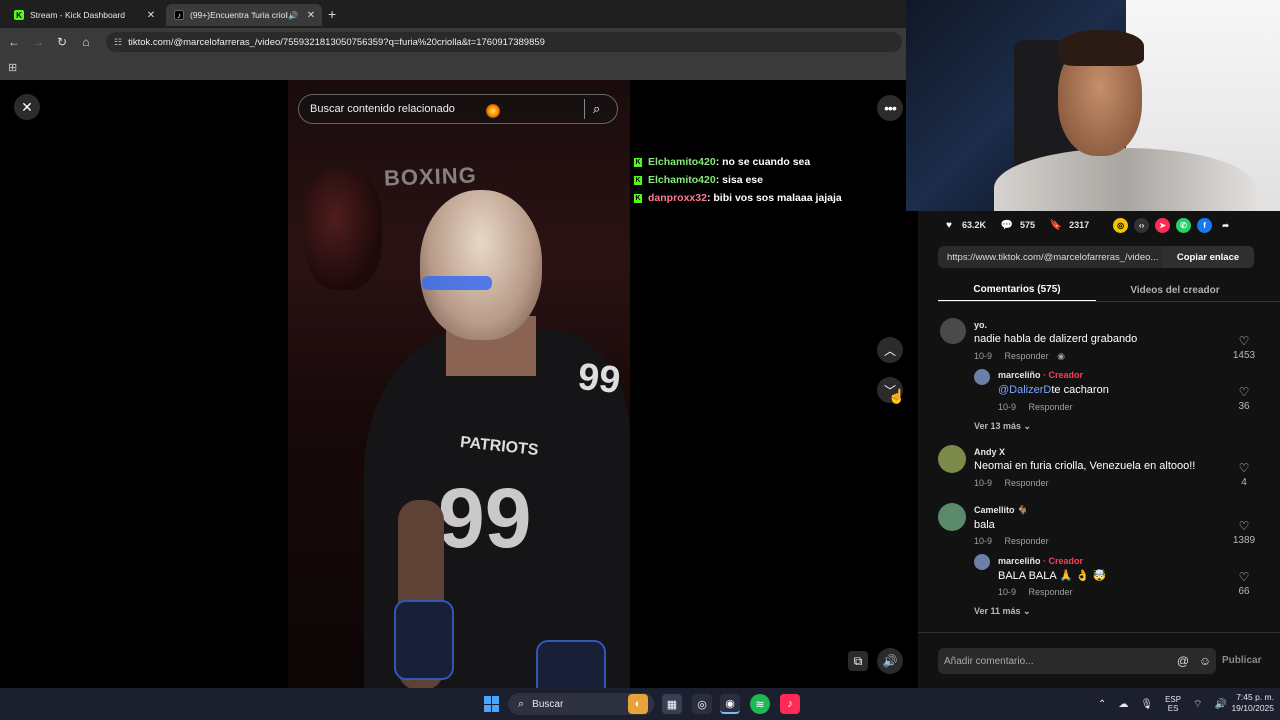 This screenshot has height=720, width=1280. I want to click on tab-kick-dashboard: K Stream - Kick Dashboard ✕, so click(84, 15).